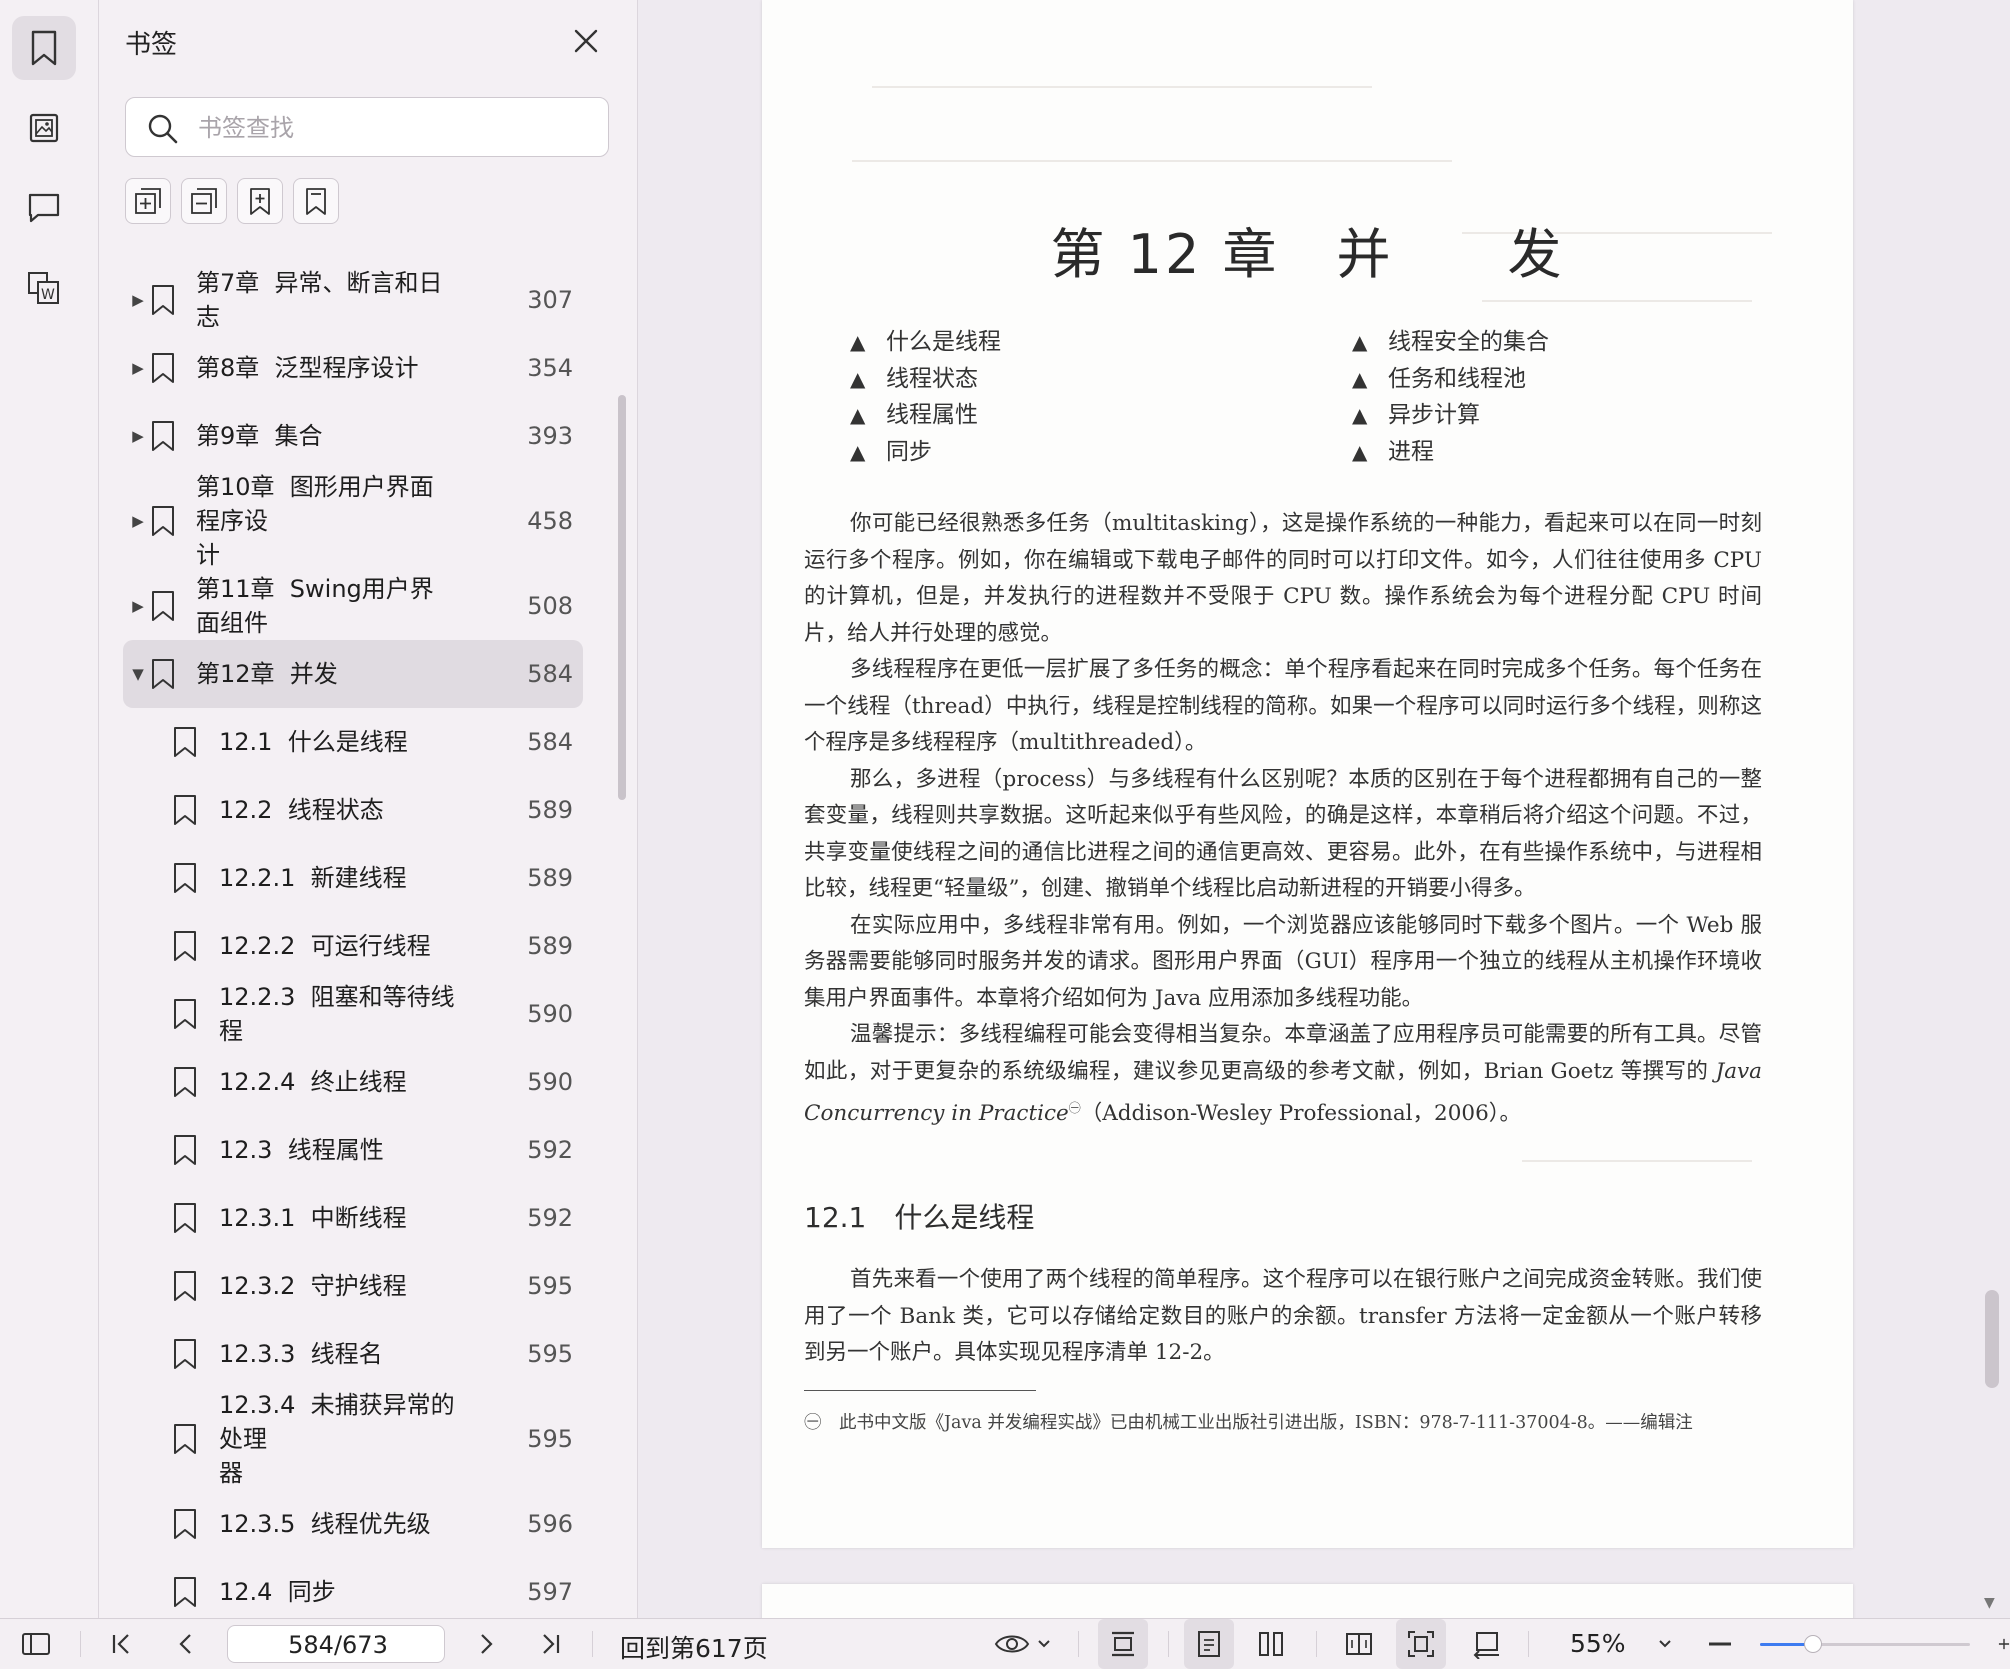  I want to click on bookmark-label: 12.3.4 未捕获异常的处理 器, so click(337, 1439).